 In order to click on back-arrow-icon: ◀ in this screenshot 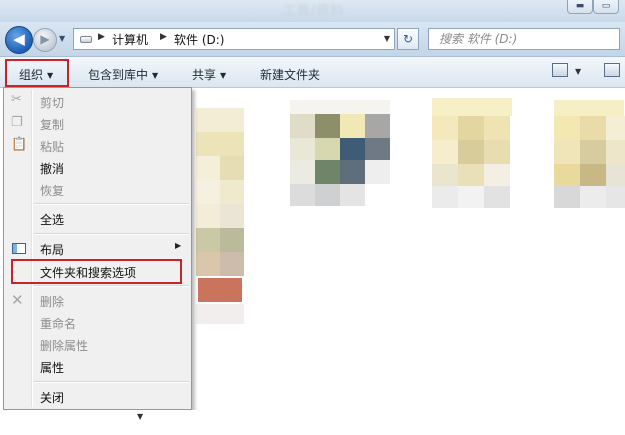, I will do `click(19, 39)`.